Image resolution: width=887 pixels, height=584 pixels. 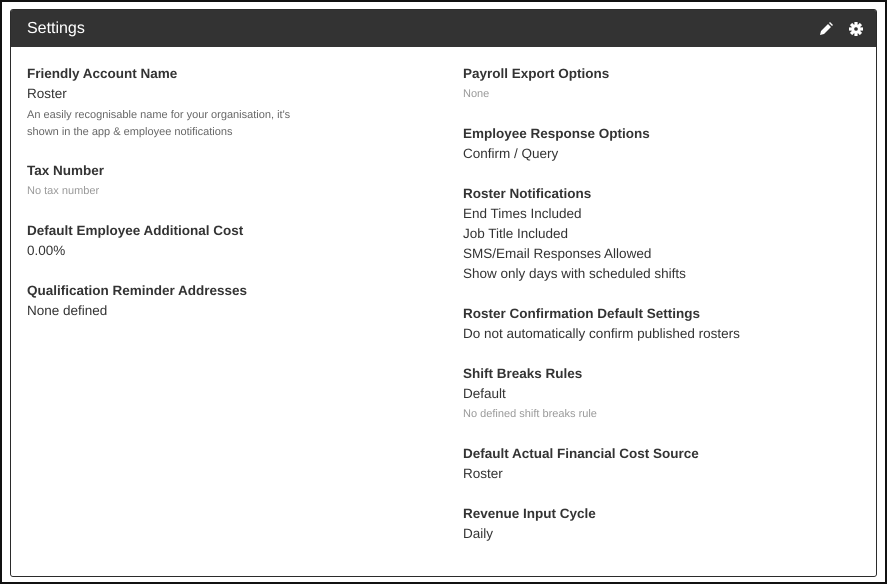 What do you see at coordinates (581, 454) in the screenshot?
I see `setting-label: Default Actual Financial Cost Source` at bounding box center [581, 454].